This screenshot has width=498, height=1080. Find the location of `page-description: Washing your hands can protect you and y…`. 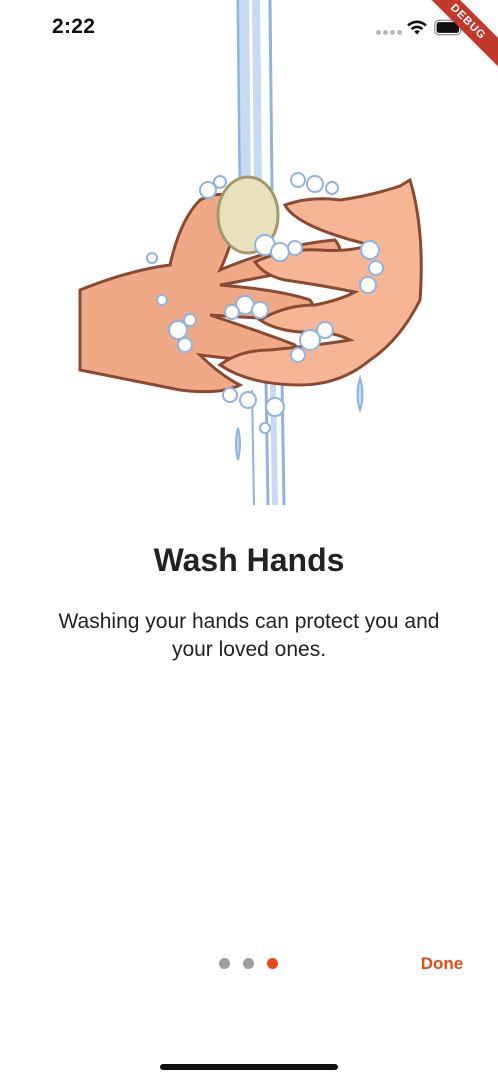

page-description: Washing your hands can protect you and y… is located at coordinates (249, 635).